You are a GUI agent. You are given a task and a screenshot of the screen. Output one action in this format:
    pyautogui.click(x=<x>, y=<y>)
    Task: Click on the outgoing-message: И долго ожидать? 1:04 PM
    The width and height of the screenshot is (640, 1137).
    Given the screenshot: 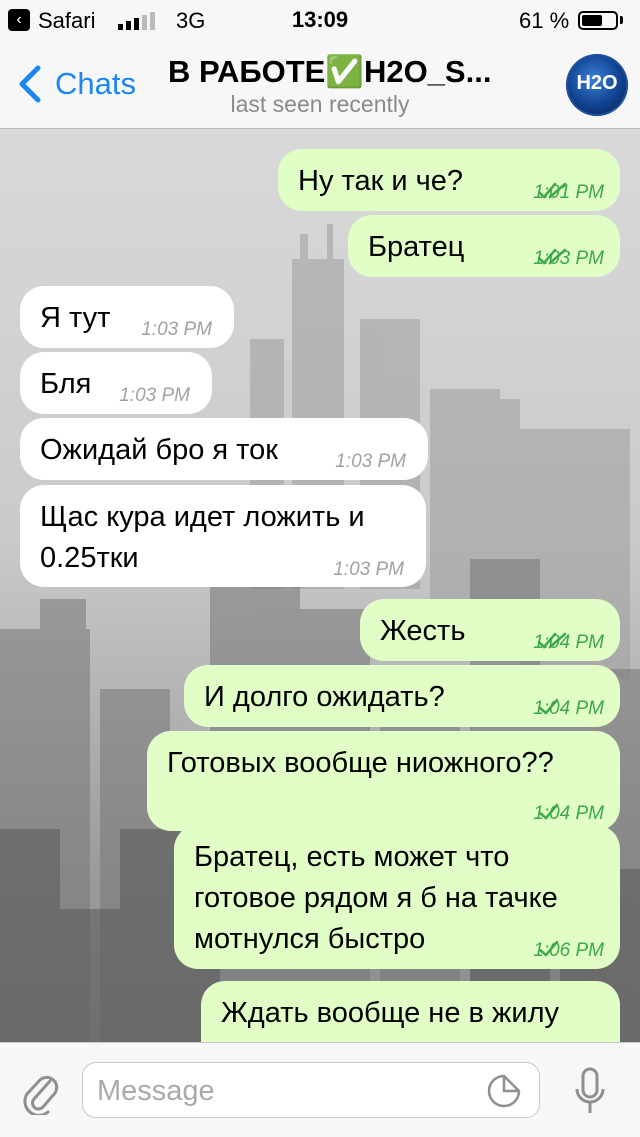 What is the action you would take?
    pyautogui.click(x=402, y=696)
    